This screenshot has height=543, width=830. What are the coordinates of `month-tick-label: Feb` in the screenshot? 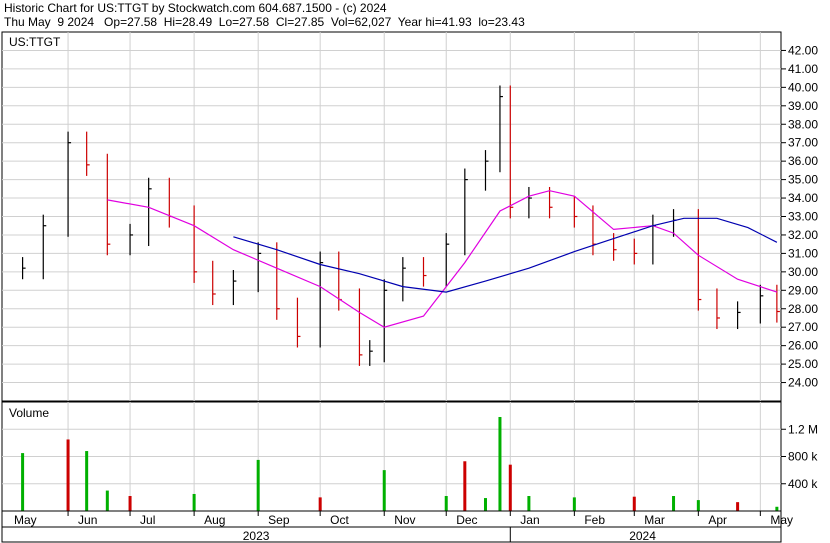 It's located at (594, 520).